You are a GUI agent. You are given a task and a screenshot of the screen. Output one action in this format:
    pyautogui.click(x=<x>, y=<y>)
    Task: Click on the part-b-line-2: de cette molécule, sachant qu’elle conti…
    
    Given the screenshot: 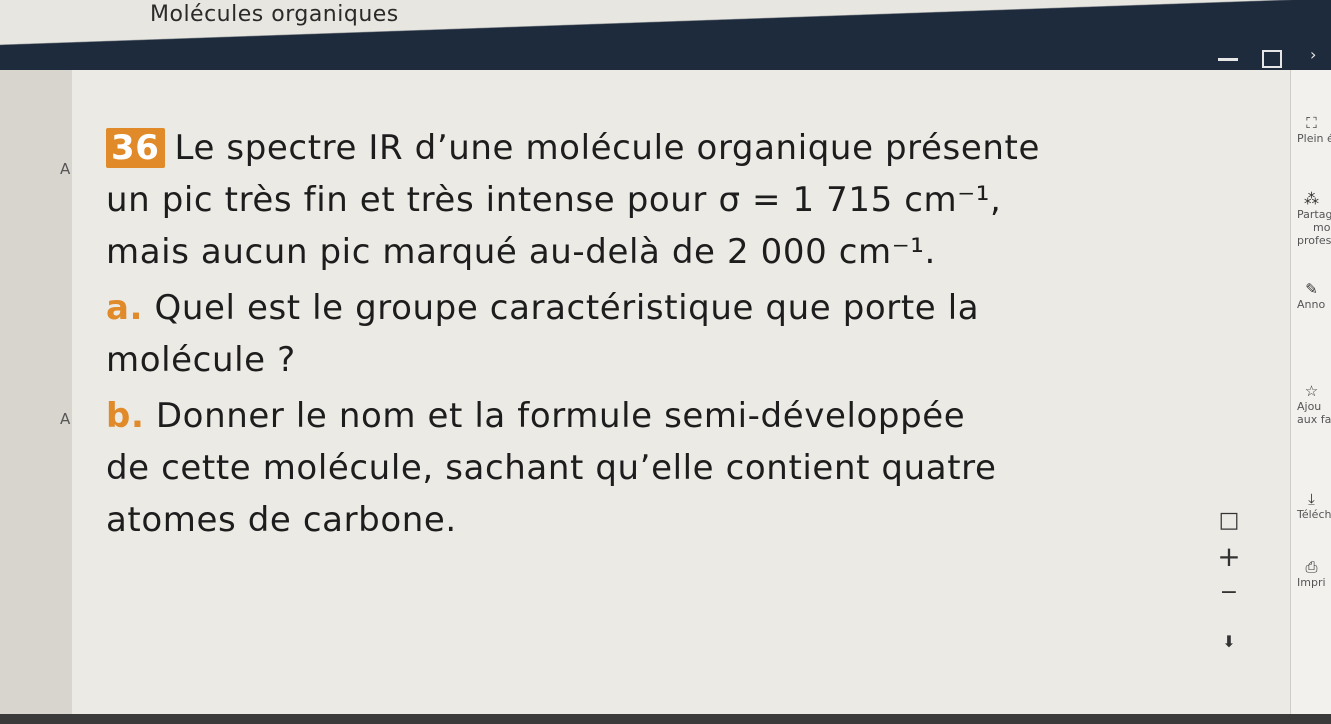 What is the action you would take?
    pyautogui.click(x=551, y=468)
    